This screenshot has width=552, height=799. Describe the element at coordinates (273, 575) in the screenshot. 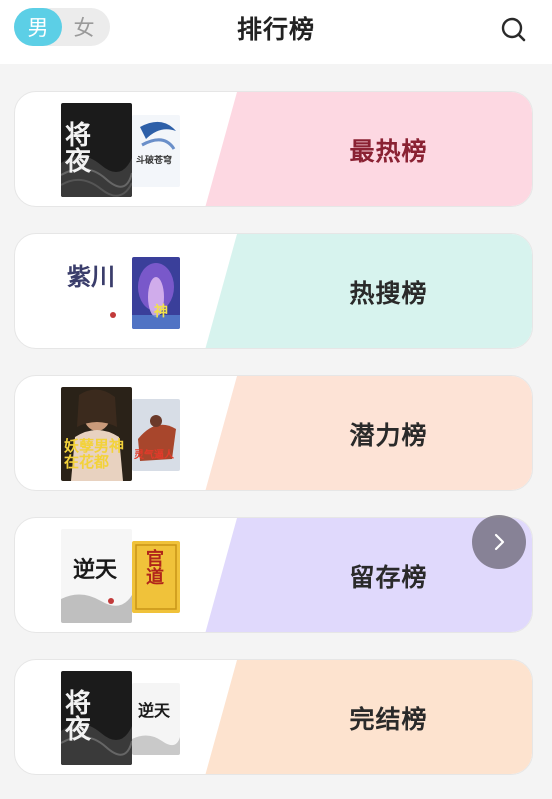

I see `rank-card-retention: 逆天 官道 留存榜` at that location.